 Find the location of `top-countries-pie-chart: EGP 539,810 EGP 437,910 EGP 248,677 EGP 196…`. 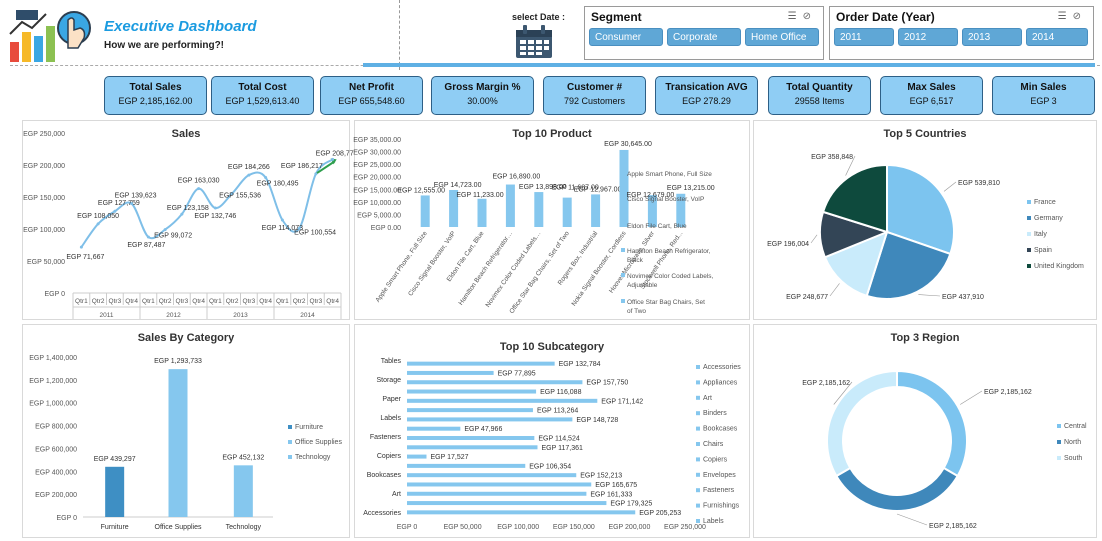

top-countries-pie-chart: EGP 539,810 EGP 437,910 EGP 248,677 EGP 196… is located at coordinates (925, 227).